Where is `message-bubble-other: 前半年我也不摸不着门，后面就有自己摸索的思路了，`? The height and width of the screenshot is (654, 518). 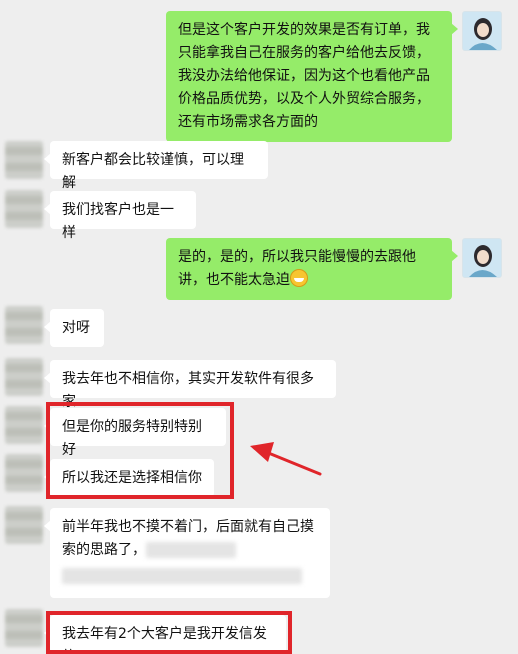 message-bubble-other: 前半年我也不摸不着门，后面就有自己摸索的思路了， is located at coordinates (187, 553).